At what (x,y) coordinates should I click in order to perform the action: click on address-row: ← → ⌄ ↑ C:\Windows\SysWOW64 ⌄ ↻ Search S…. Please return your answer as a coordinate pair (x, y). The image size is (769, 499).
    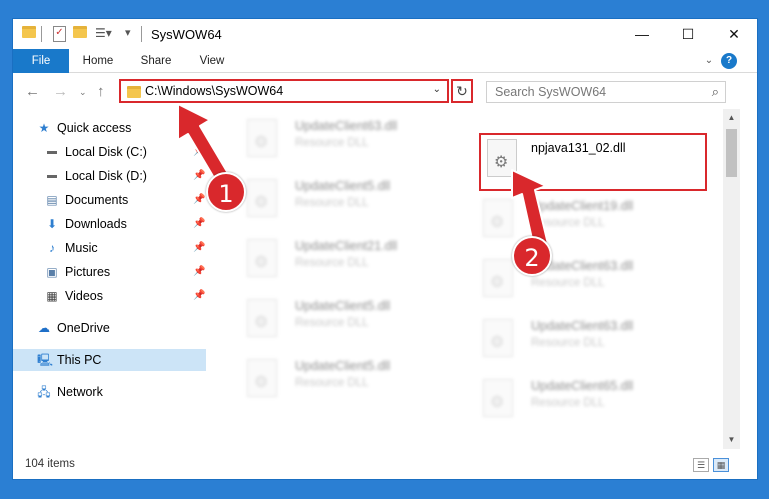
    Looking at the image, I should click on (385, 91).